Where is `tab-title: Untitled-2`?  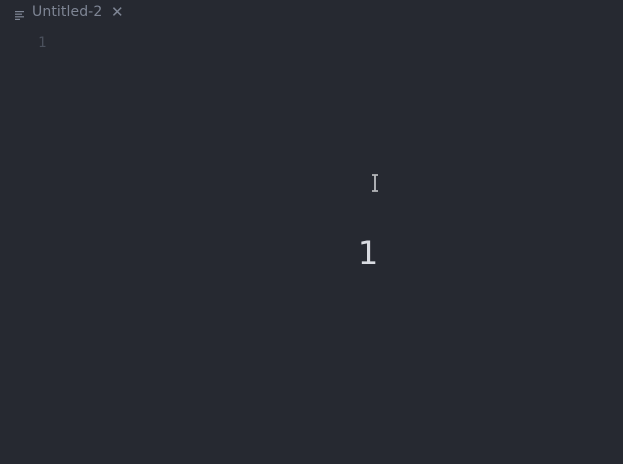 tab-title: Untitled-2 is located at coordinates (67, 12).